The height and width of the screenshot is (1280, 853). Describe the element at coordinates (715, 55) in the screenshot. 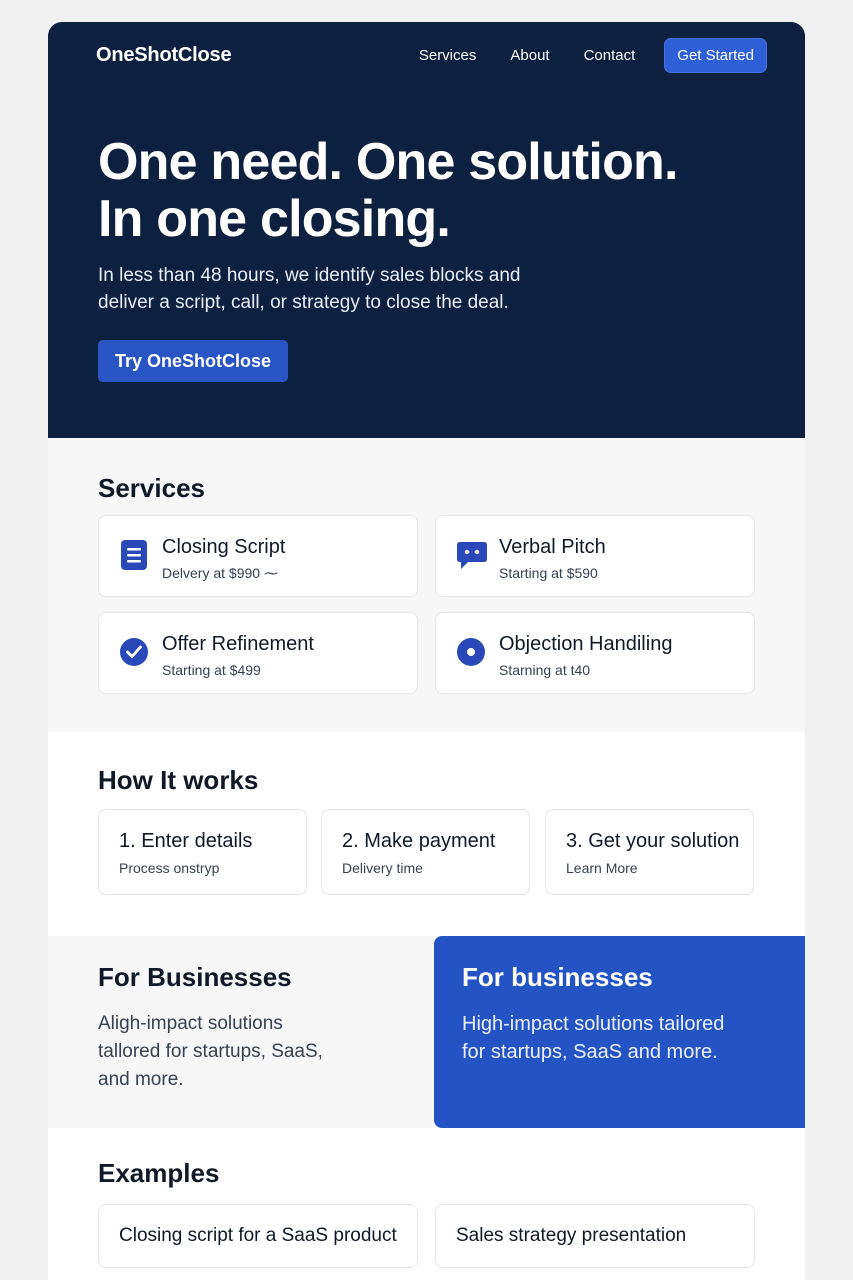

I see `get-started-button: Get Started` at that location.